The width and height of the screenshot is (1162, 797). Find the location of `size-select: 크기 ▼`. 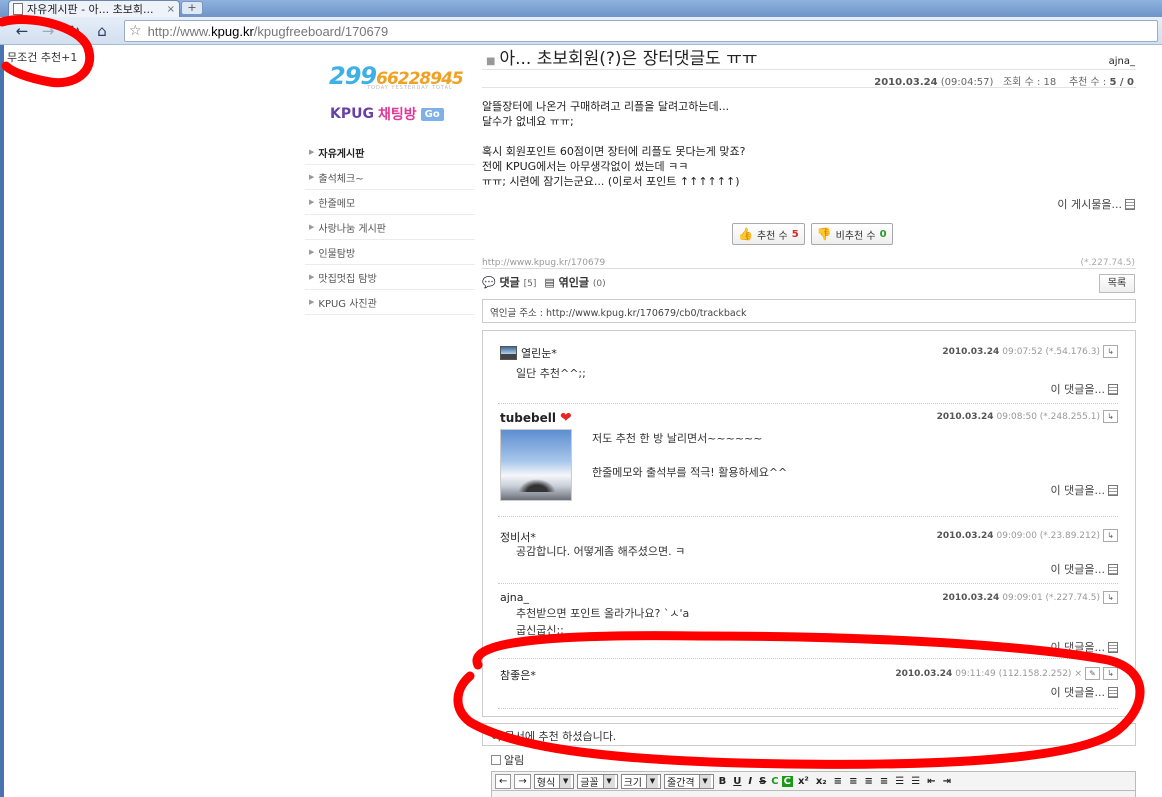

size-select: 크기 ▼ is located at coordinates (640, 781).